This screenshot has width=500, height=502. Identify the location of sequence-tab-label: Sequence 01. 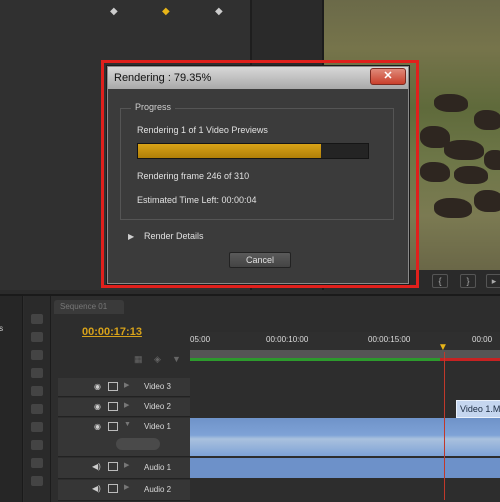
(84, 306).